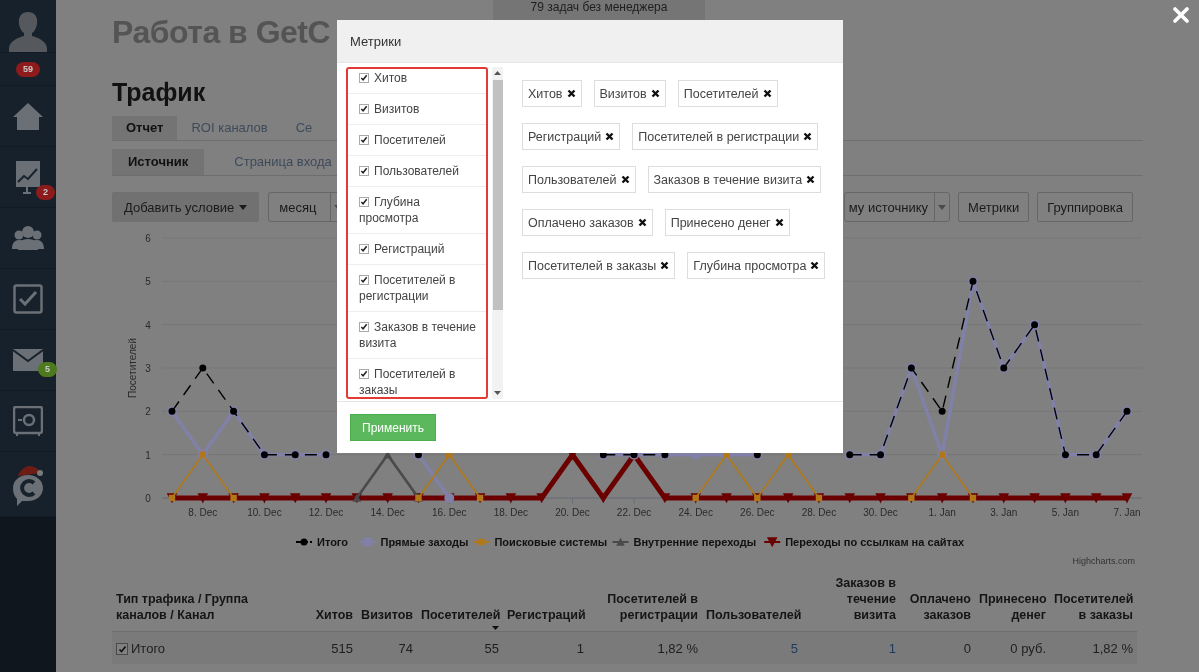 The height and width of the screenshot is (672, 1199). What do you see at coordinates (592, 265) in the screenshot?
I see `tag-label: Посетителей в заказы` at bounding box center [592, 265].